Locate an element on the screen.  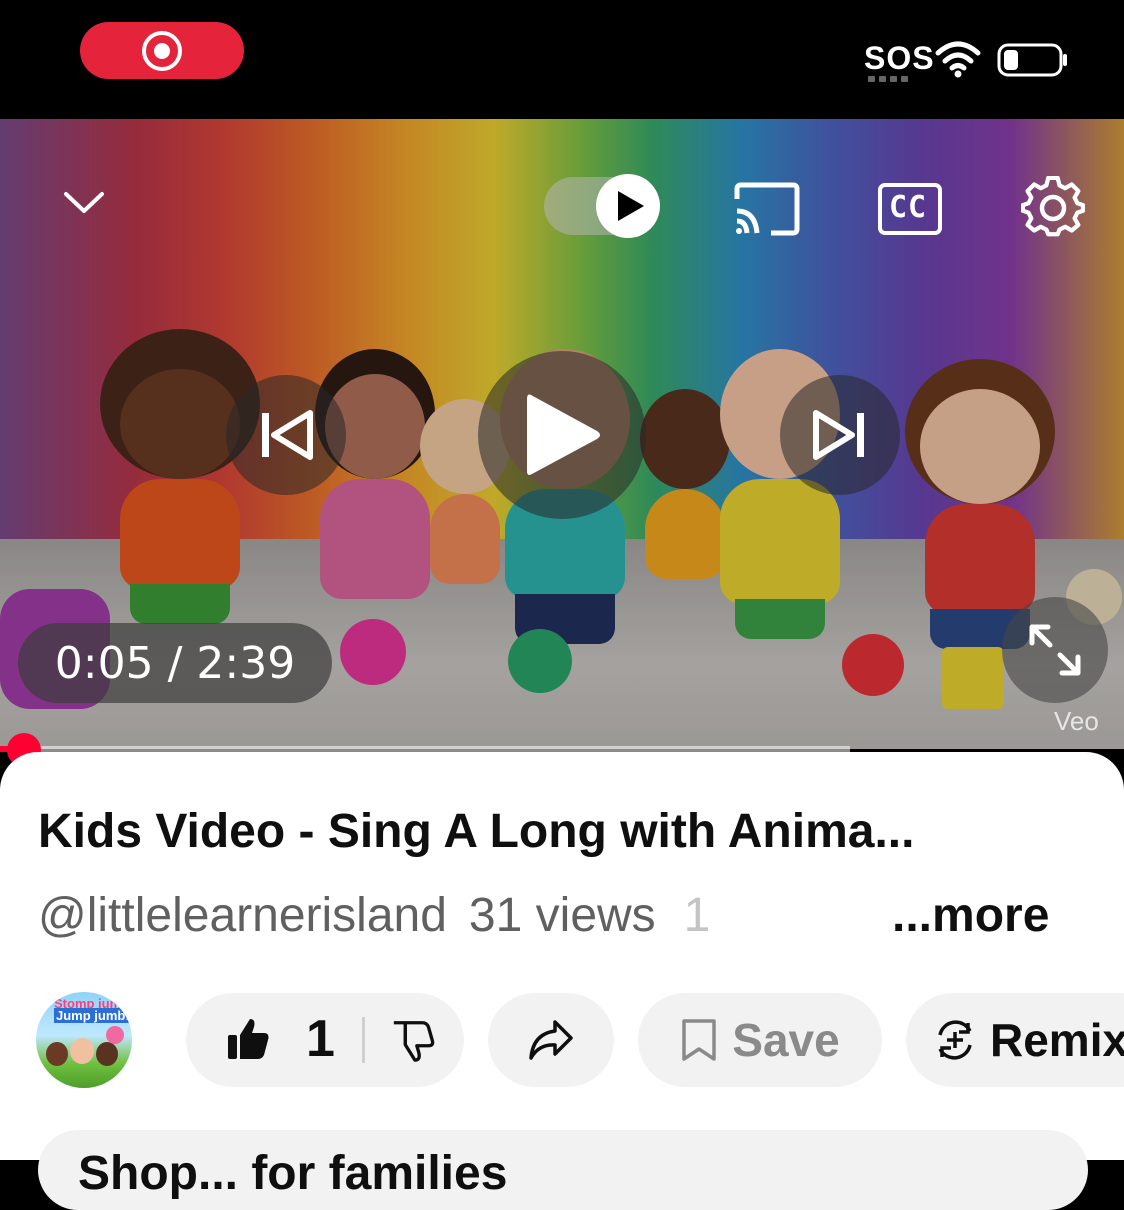
next-button is located at coordinates (840, 435).